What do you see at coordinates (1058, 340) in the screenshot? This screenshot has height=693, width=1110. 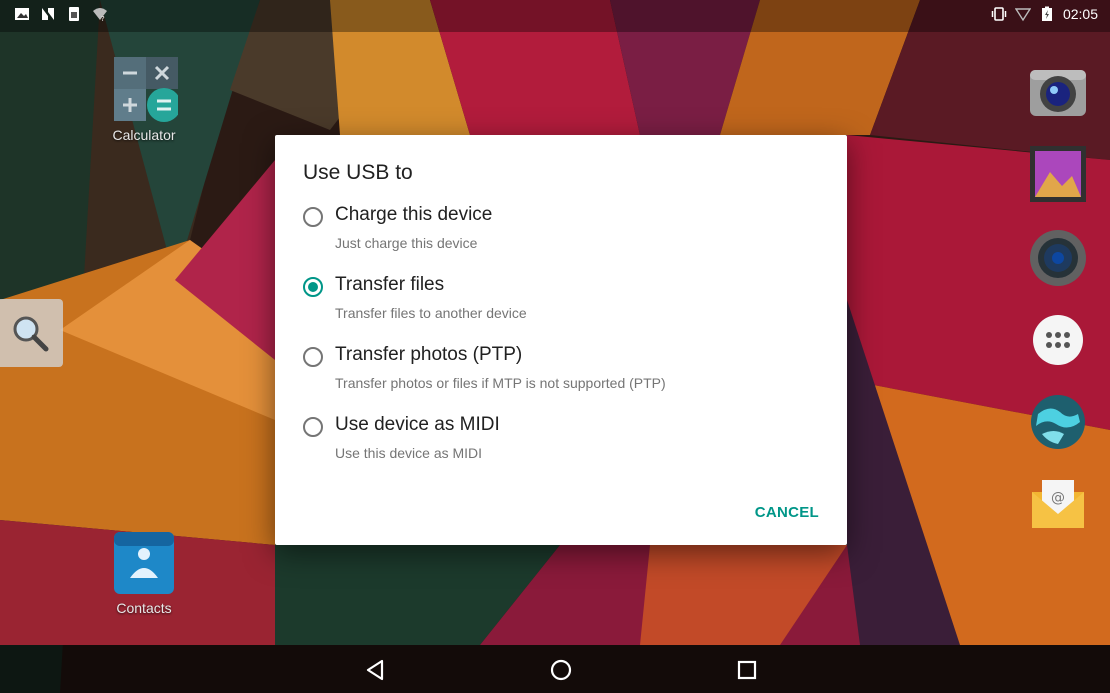 I see `app-drawer-icon` at bounding box center [1058, 340].